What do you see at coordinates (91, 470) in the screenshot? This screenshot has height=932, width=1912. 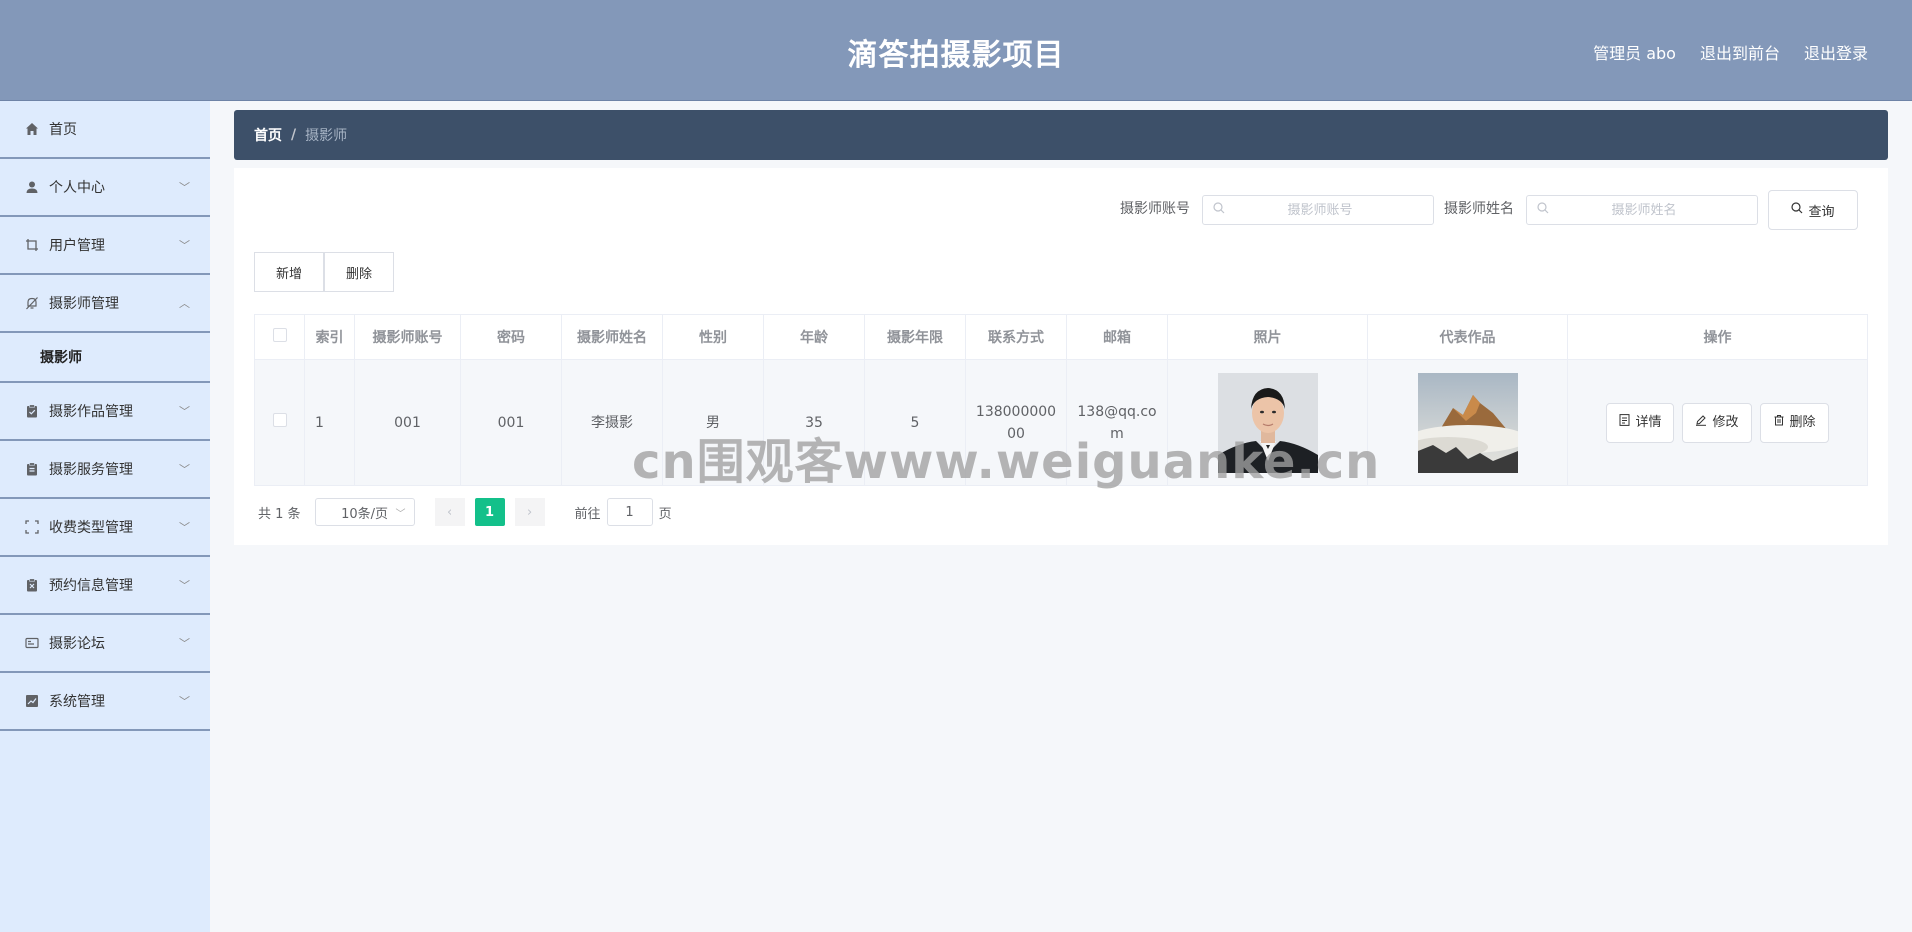 I see `sidebar-item-label: 摄影服务管理` at bounding box center [91, 470].